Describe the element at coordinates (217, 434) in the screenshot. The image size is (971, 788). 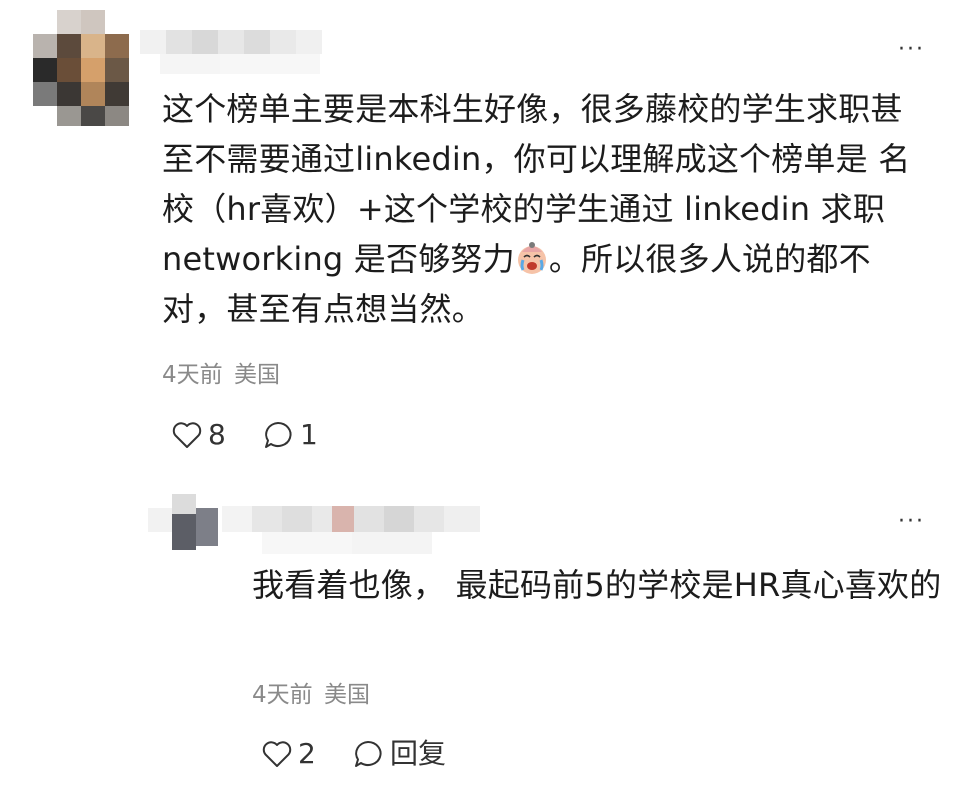
I see `comment-like-count: 8` at that location.